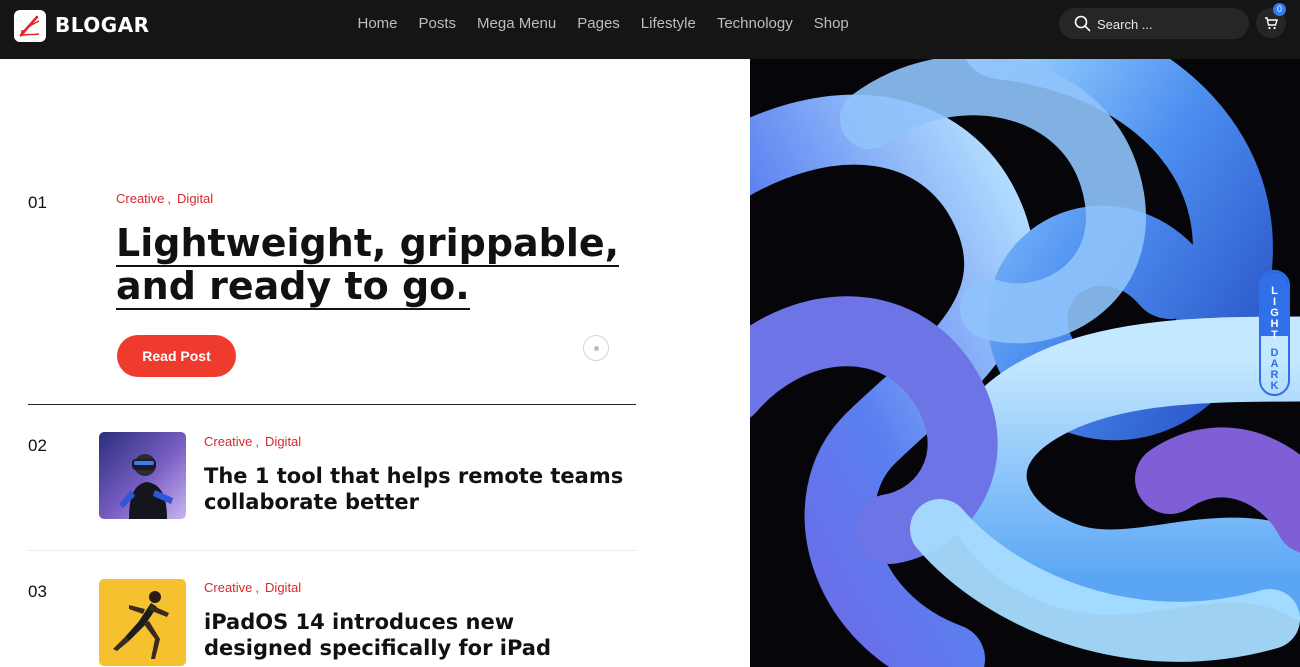 This screenshot has height=667, width=1300. I want to click on nav-item-shop: Shop, so click(831, 23).